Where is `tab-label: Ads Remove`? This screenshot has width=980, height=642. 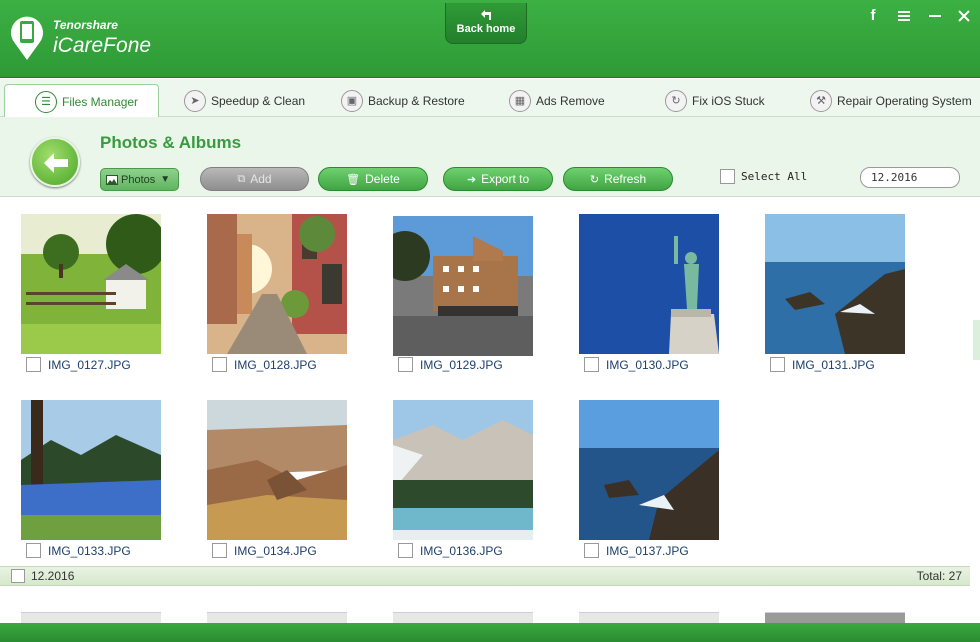
tab-label: Ads Remove is located at coordinates (570, 100).